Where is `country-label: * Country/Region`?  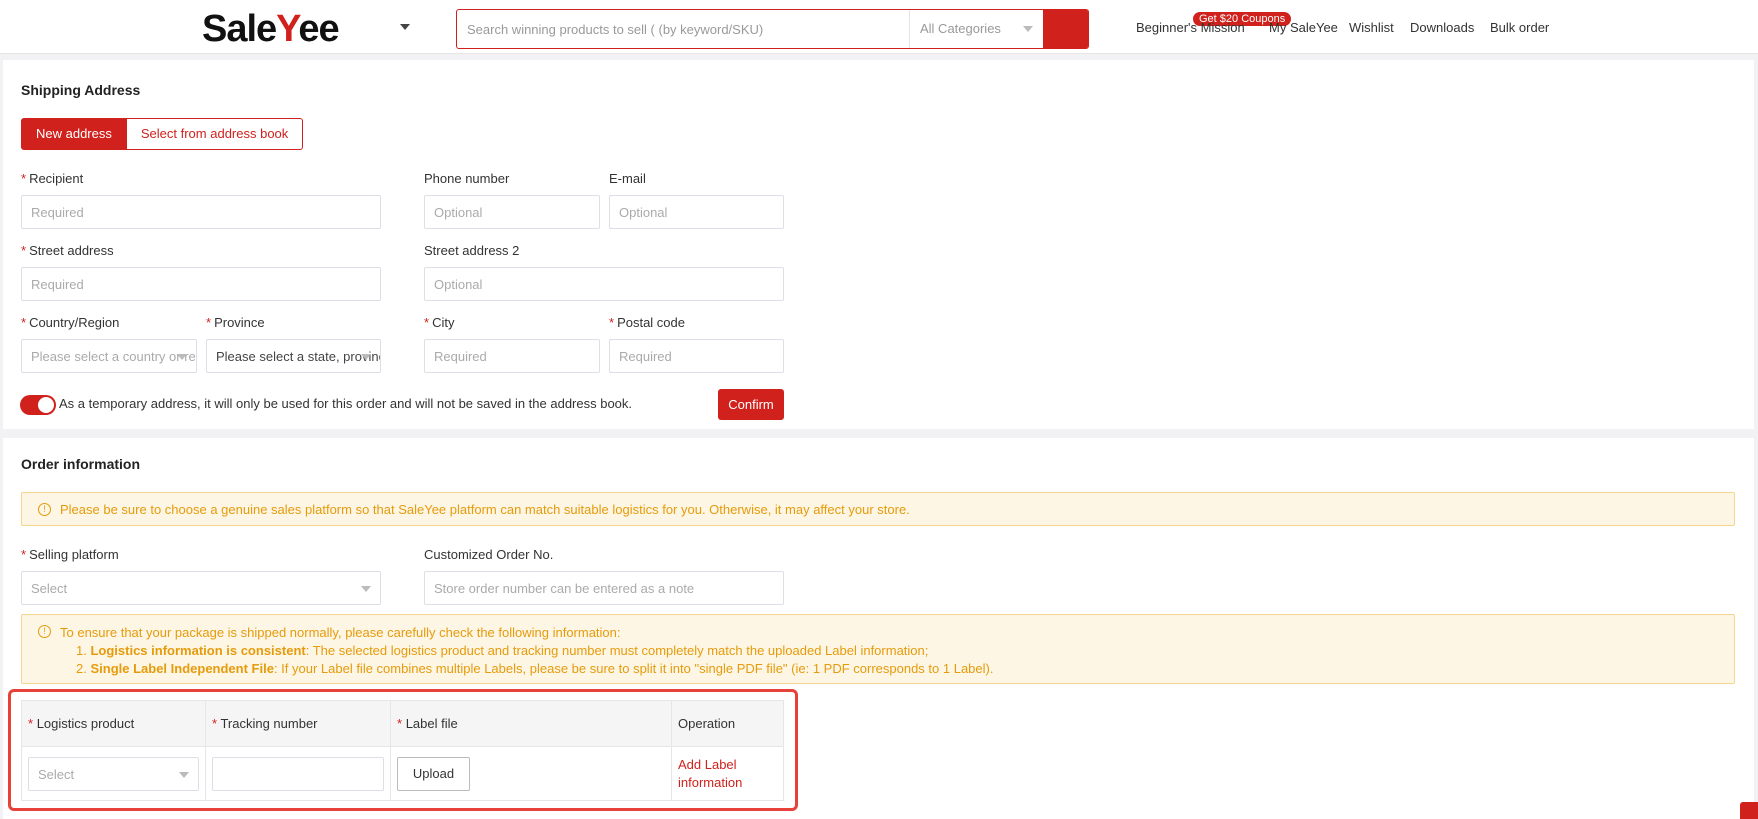
country-label: * Country/Region is located at coordinates (70, 322).